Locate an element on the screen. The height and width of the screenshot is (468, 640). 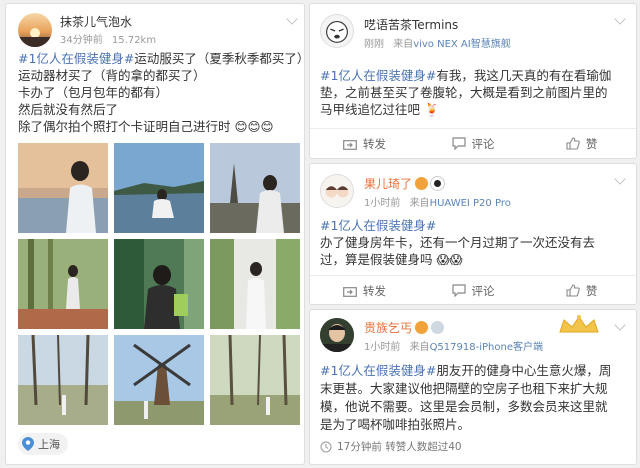
location-pin-icon is located at coordinates (28, 444).